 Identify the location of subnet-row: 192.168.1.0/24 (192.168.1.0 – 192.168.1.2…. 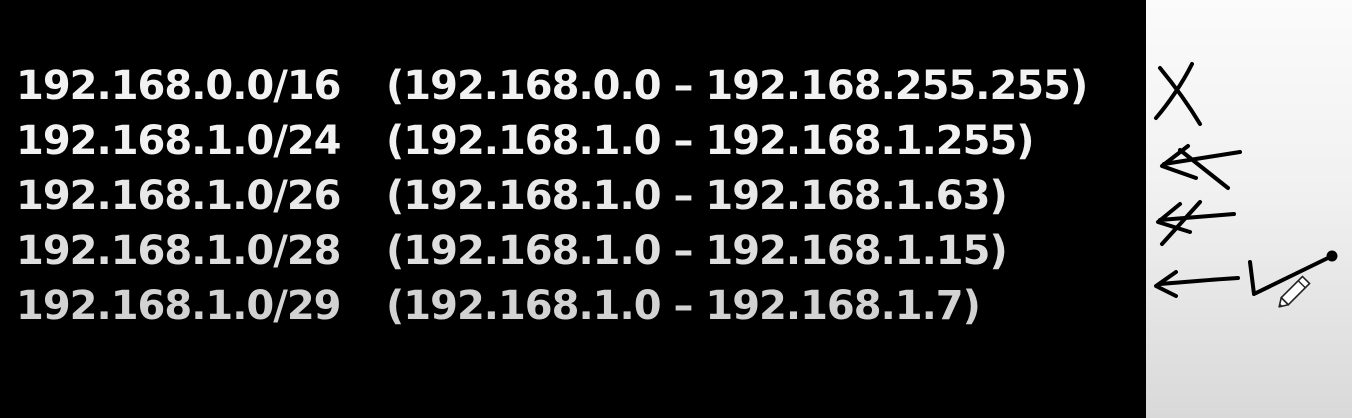
(578, 141).